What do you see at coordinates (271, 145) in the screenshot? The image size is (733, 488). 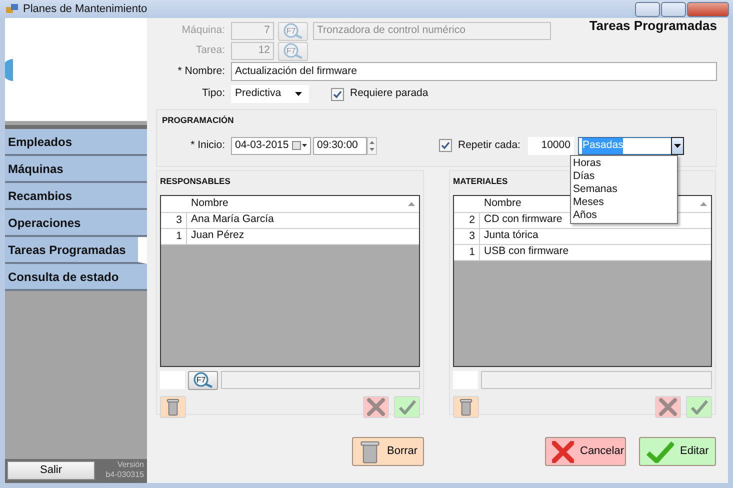 I see `date-field: 04-03-2015` at bounding box center [271, 145].